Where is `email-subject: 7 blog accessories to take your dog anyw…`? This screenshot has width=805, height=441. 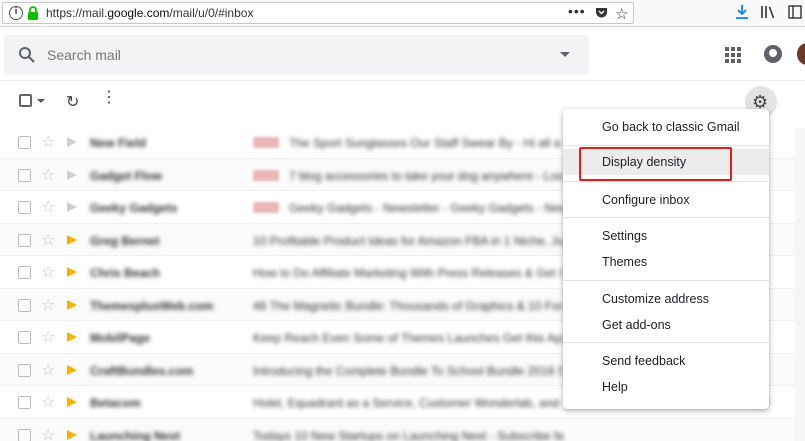 email-subject: 7 blog accessories to take your dog anyw… is located at coordinates (426, 175).